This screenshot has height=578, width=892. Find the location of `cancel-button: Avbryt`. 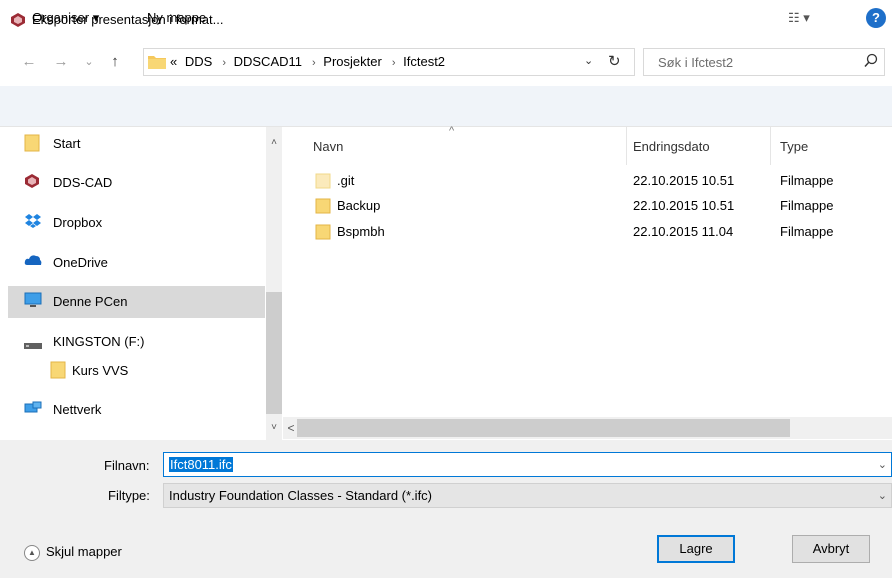

cancel-button: Avbryt is located at coordinates (831, 549).